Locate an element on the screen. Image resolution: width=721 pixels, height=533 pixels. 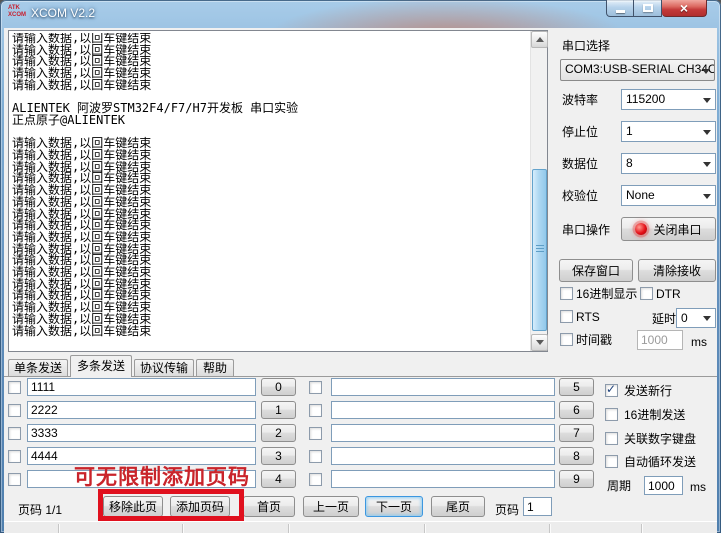
minimize-icon is located at coordinates (620, 11).